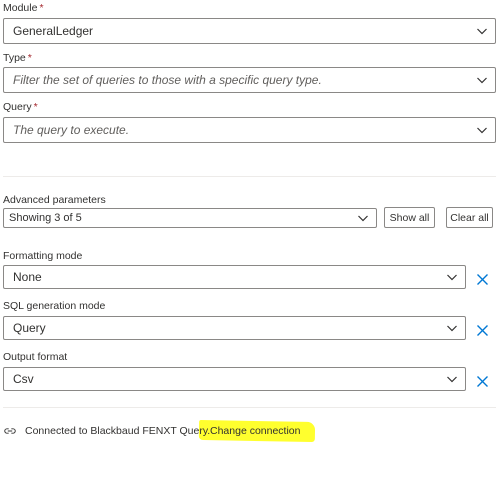 The height and width of the screenshot is (482, 500). Describe the element at coordinates (53, 31) in the screenshot. I see `module-value: GeneralLedger` at that location.